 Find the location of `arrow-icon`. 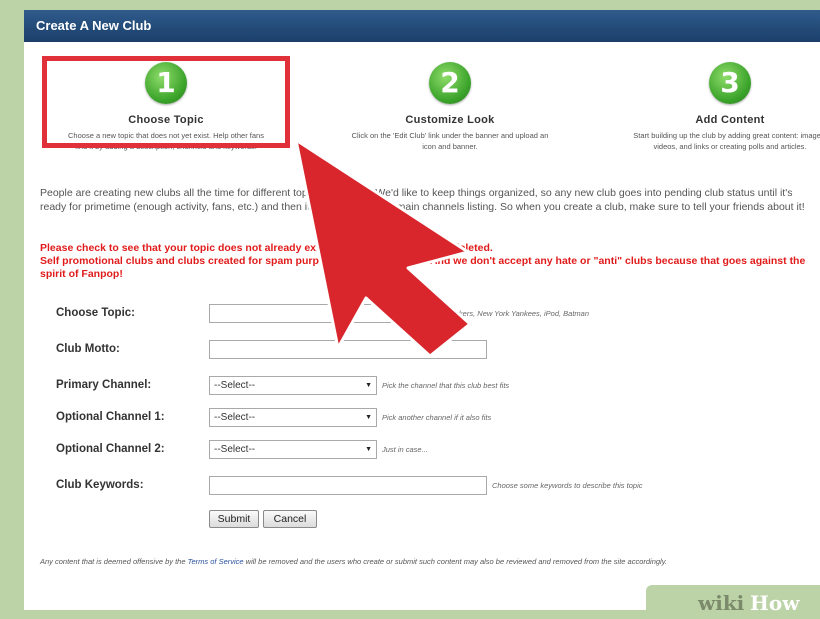

arrow-icon is located at coordinates (383, 248).